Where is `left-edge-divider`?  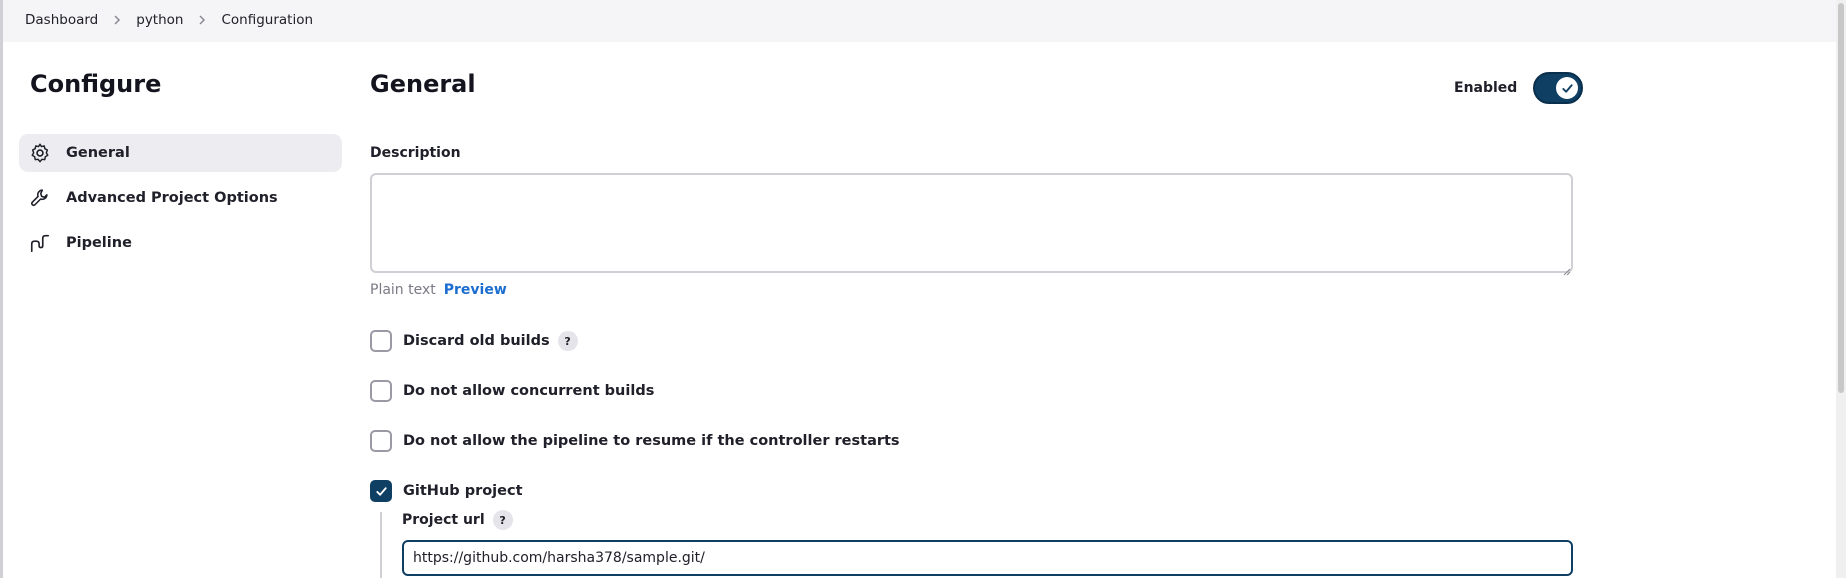
left-edge-divider is located at coordinates (1, 310).